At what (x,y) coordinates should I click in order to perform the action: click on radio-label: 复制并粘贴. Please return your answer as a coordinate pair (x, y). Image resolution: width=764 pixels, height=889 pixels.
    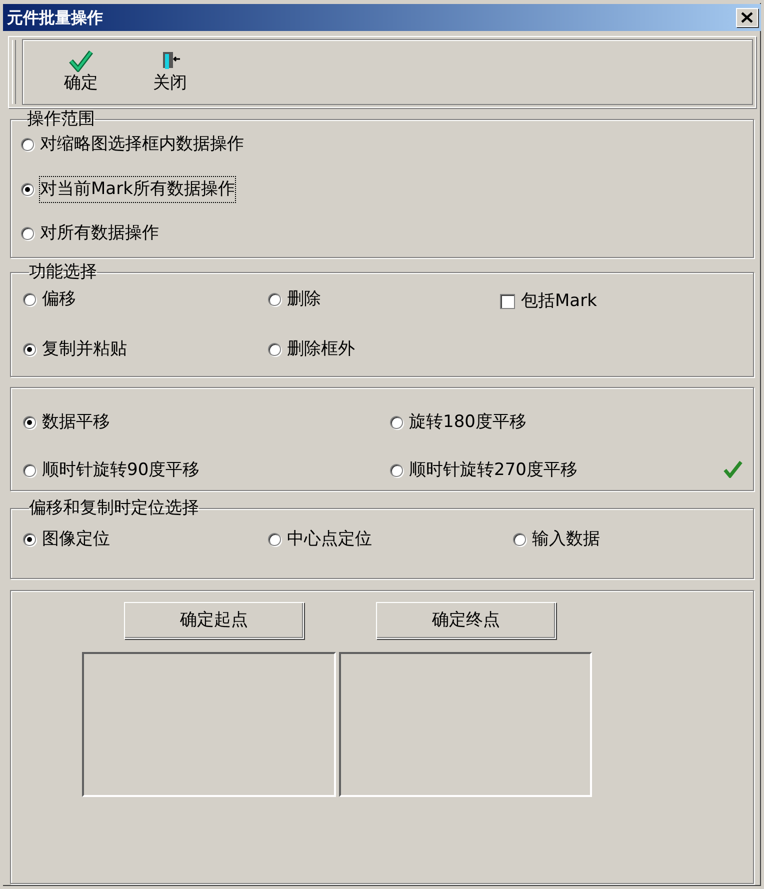
    Looking at the image, I should click on (84, 349).